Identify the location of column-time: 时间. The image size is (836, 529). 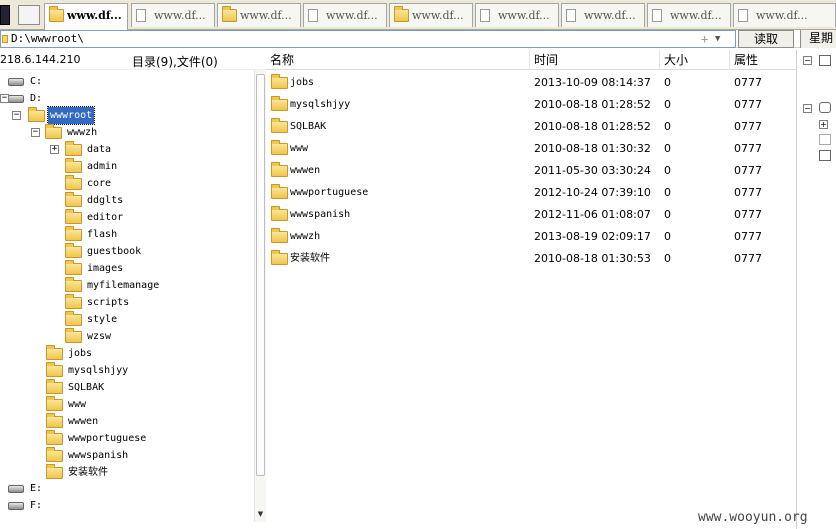
(595, 60).